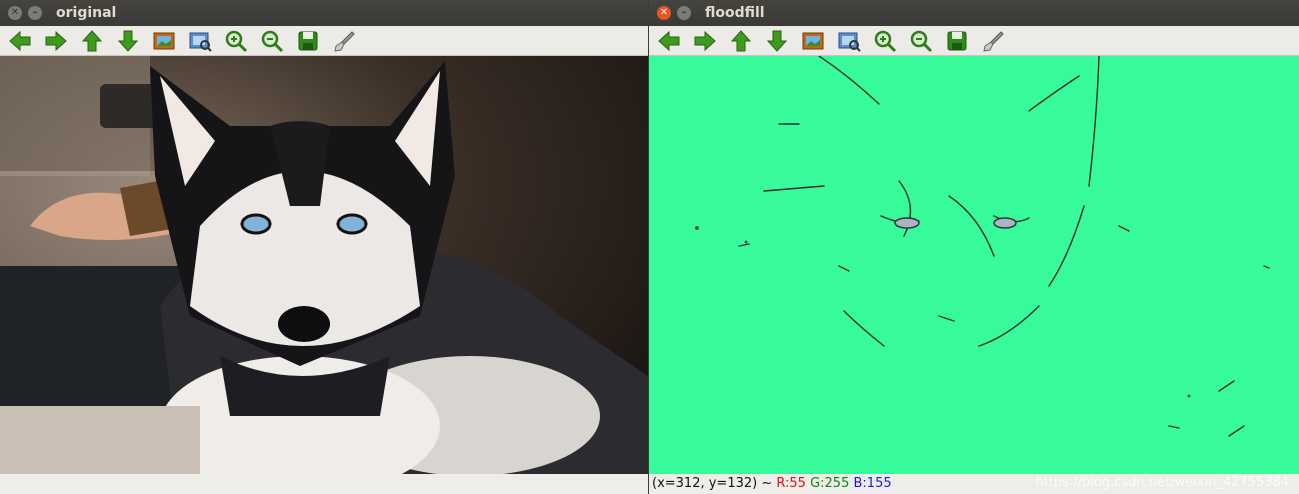 This screenshot has width=1299, height=494. Describe the element at coordinates (324, 484) in the screenshot. I see `status-bar` at that location.